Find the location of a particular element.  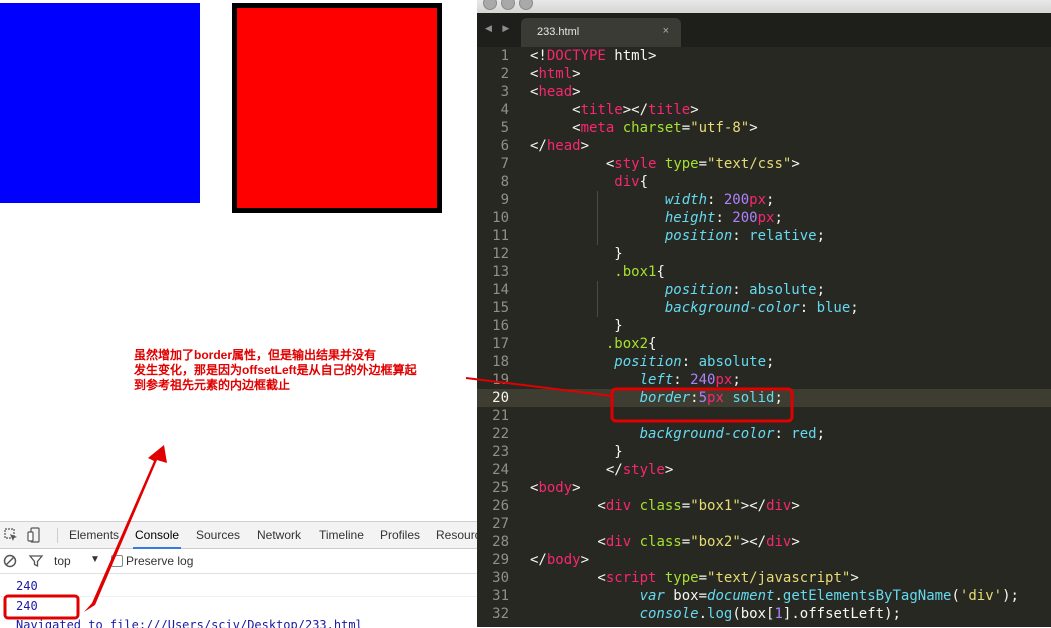

preserve-log-checkbox is located at coordinates (117, 561).